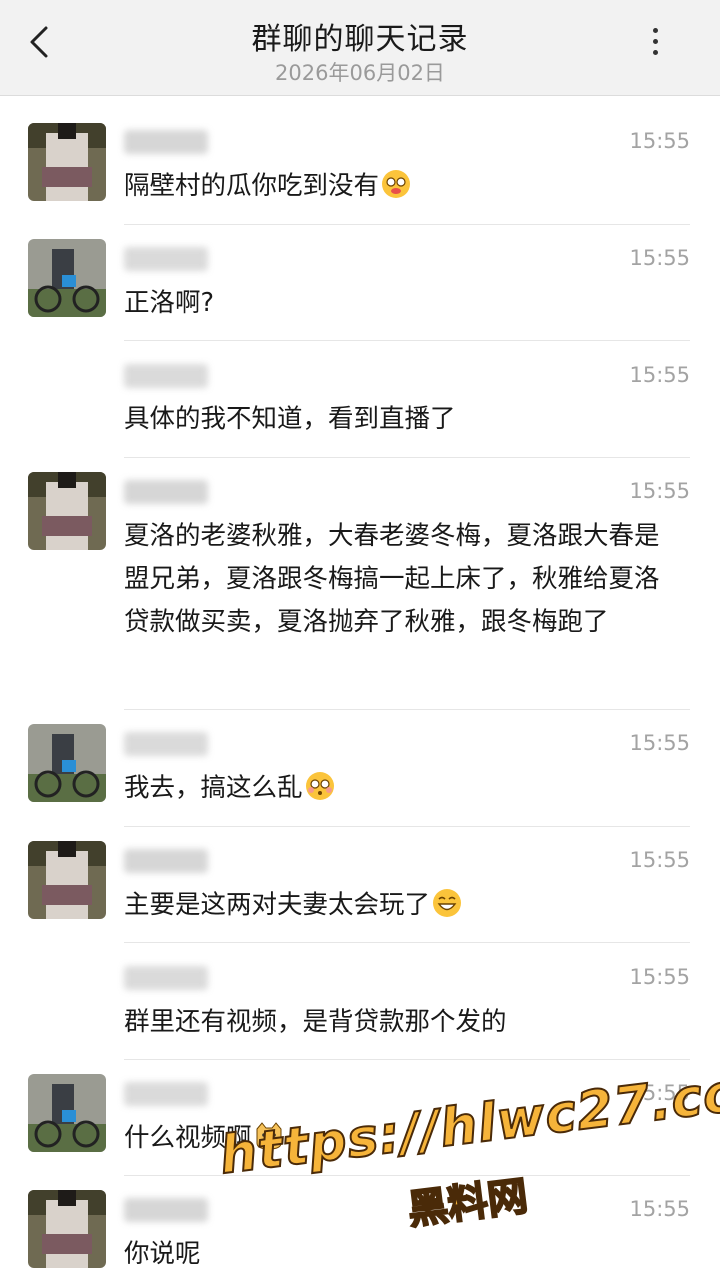  Describe the element at coordinates (396, 184) in the screenshot. I see `dizzy-face-emoji` at that location.